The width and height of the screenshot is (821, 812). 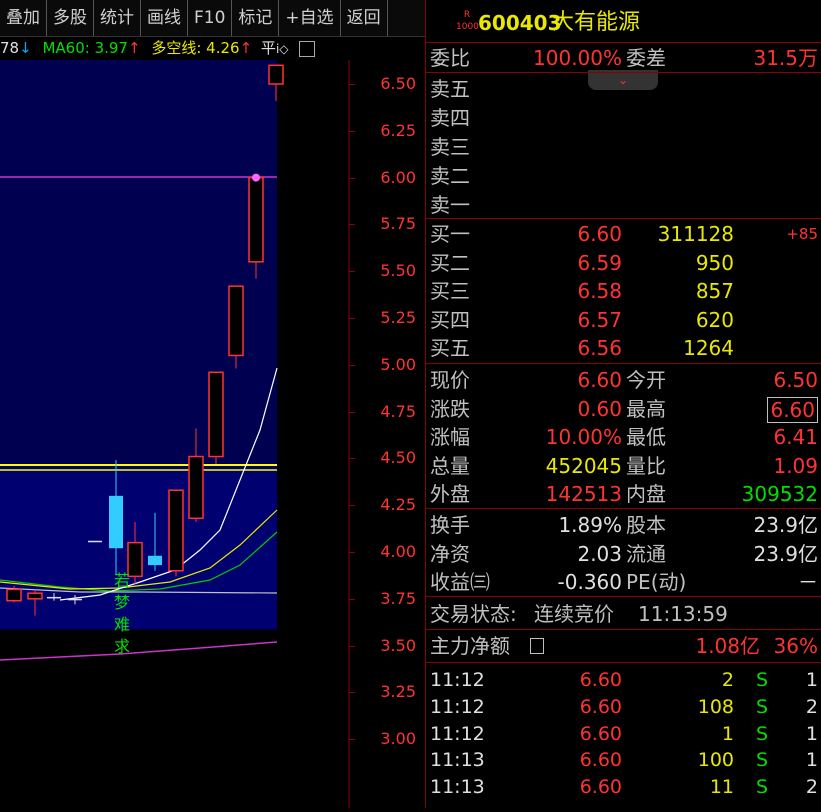 I want to click on up-arrow-icon: ↑, so click(x=246, y=48).